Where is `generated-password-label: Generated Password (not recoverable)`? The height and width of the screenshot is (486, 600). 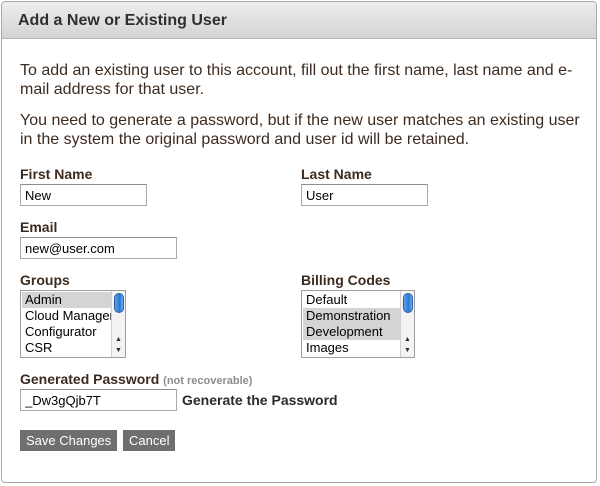
generated-password-label: Generated Password (not recoverable) is located at coordinates (136, 379).